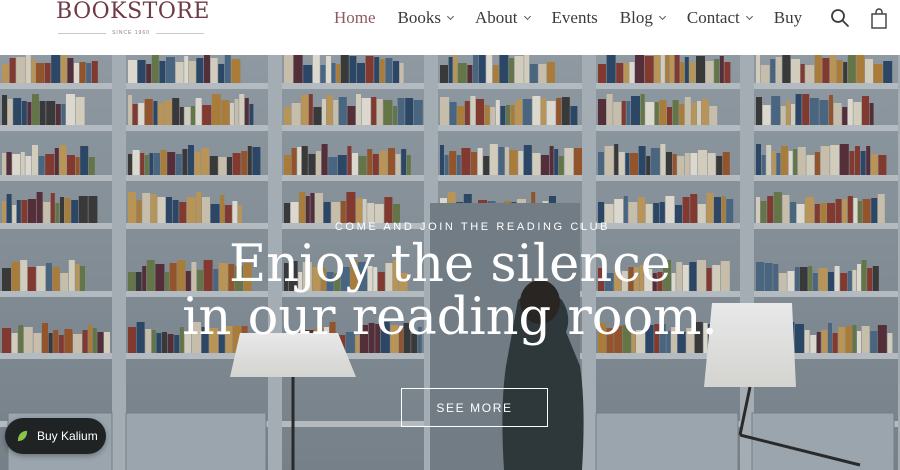 Image resolution: width=900 pixels, height=470 pixels. Describe the element at coordinates (450, 317) in the screenshot. I see `hero-headline-line2: in our reading room.` at that location.